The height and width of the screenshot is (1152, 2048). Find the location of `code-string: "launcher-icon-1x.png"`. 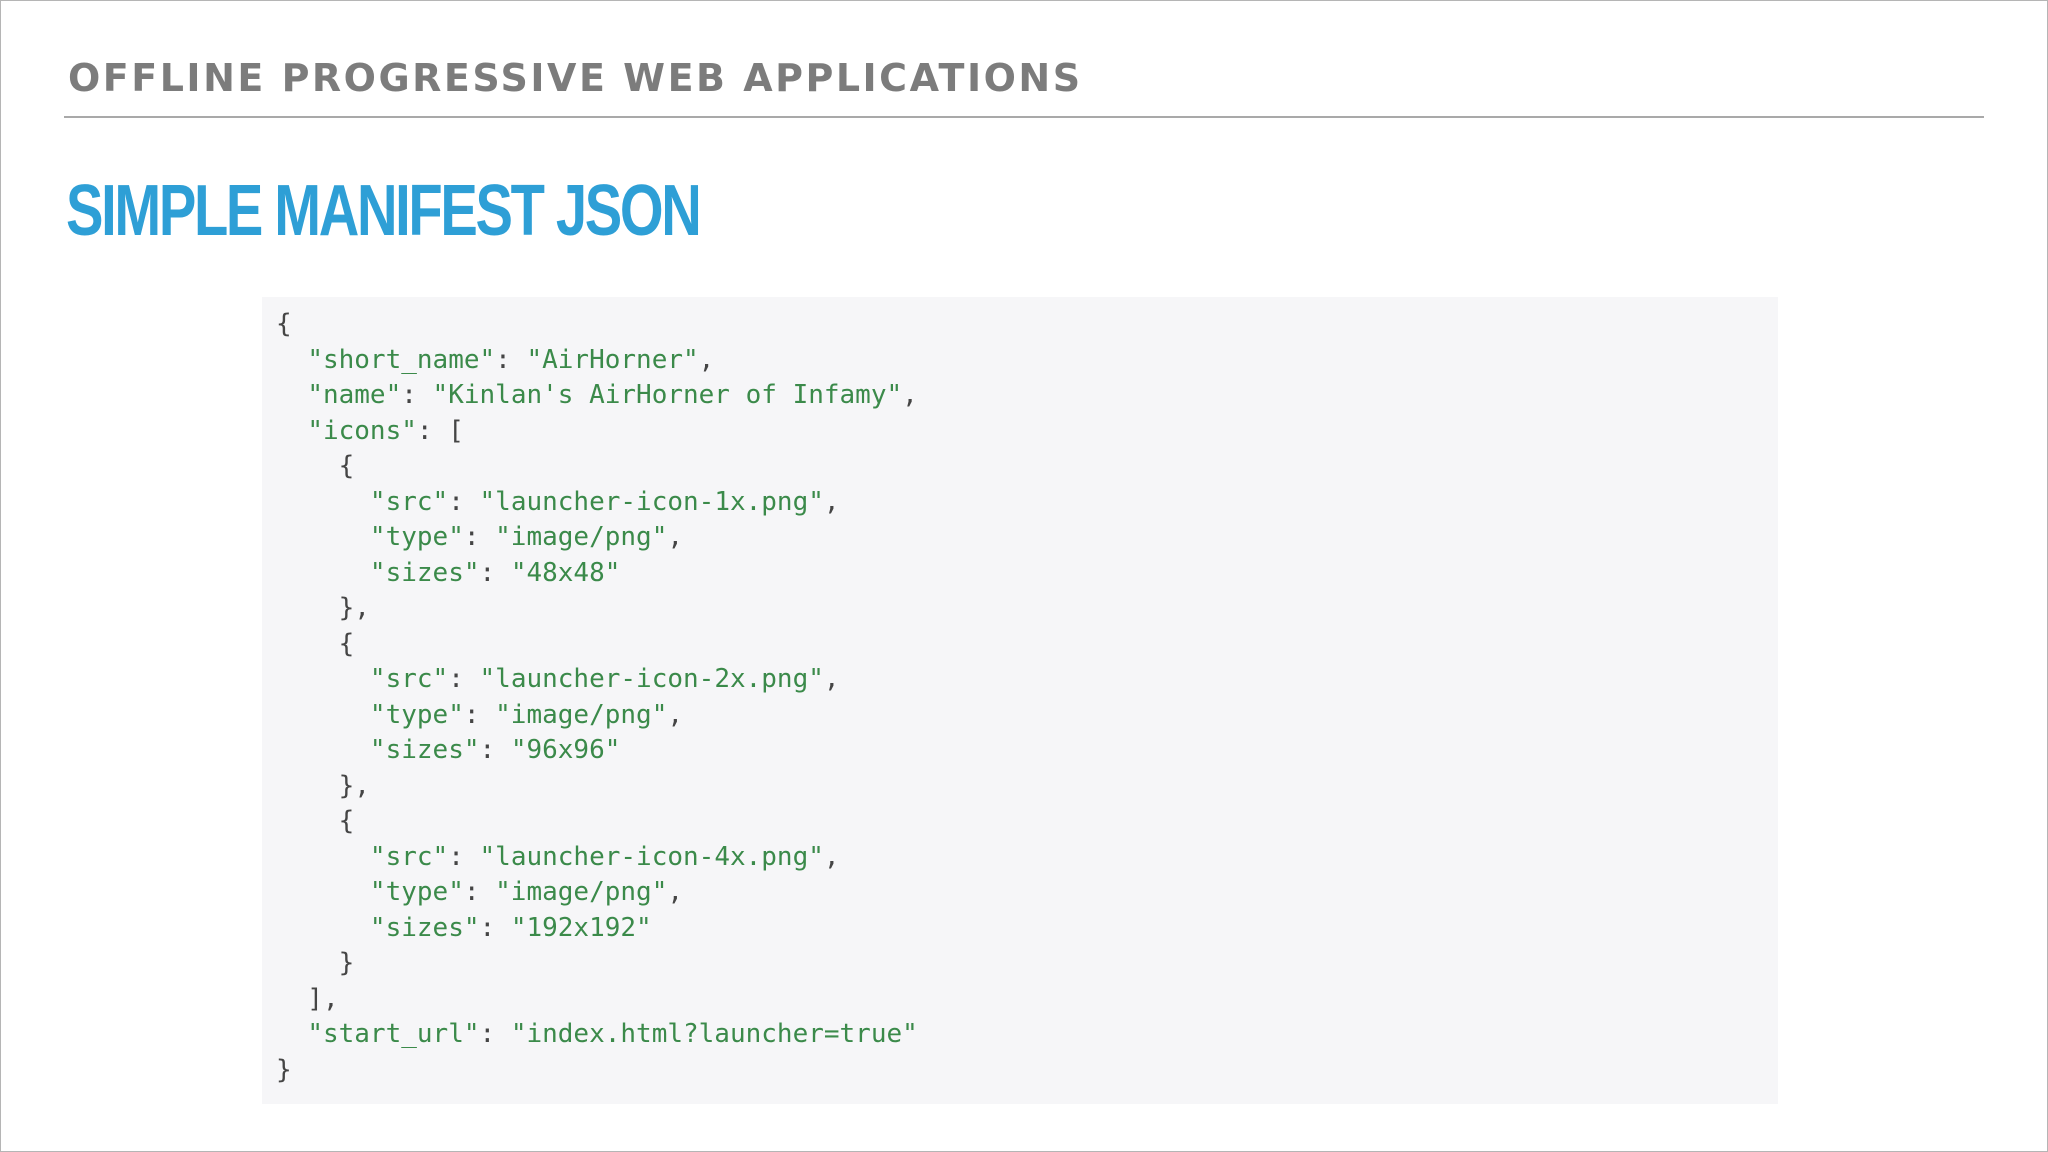

code-string: "launcher-icon-1x.png" is located at coordinates (651, 501).